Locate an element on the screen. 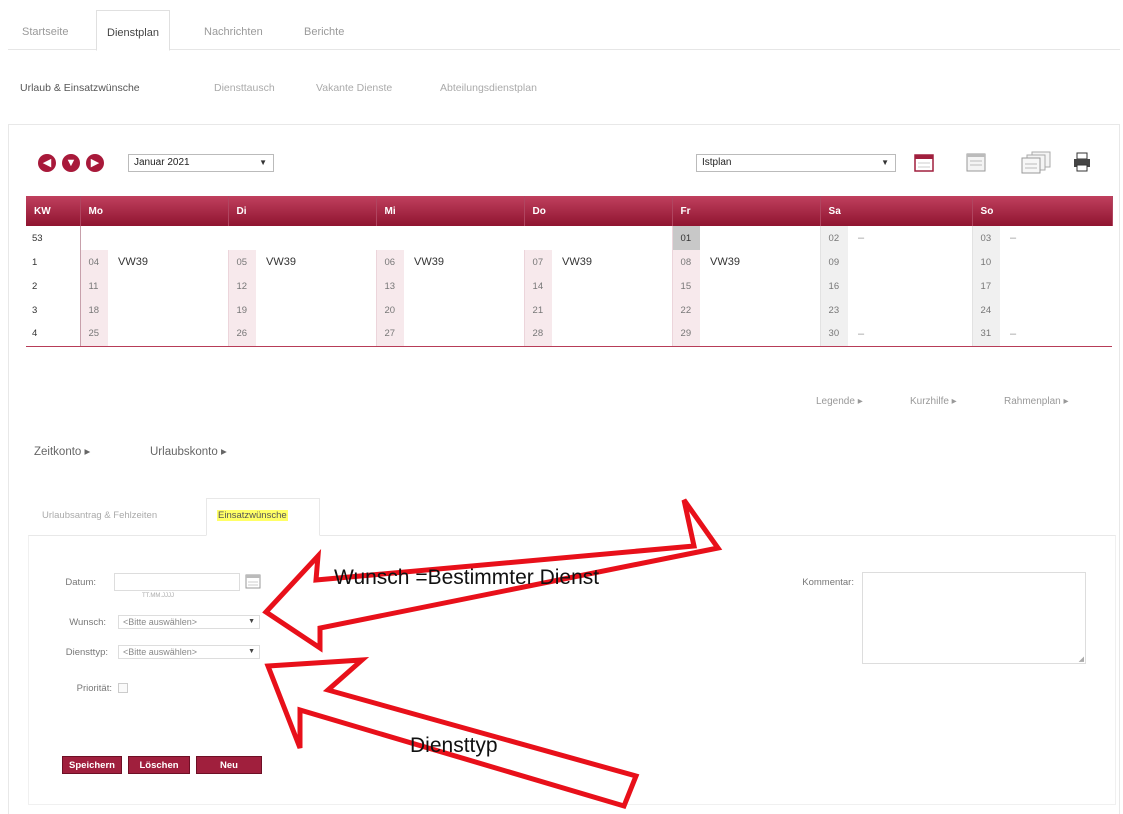  day-number: 26 is located at coordinates (242, 334).